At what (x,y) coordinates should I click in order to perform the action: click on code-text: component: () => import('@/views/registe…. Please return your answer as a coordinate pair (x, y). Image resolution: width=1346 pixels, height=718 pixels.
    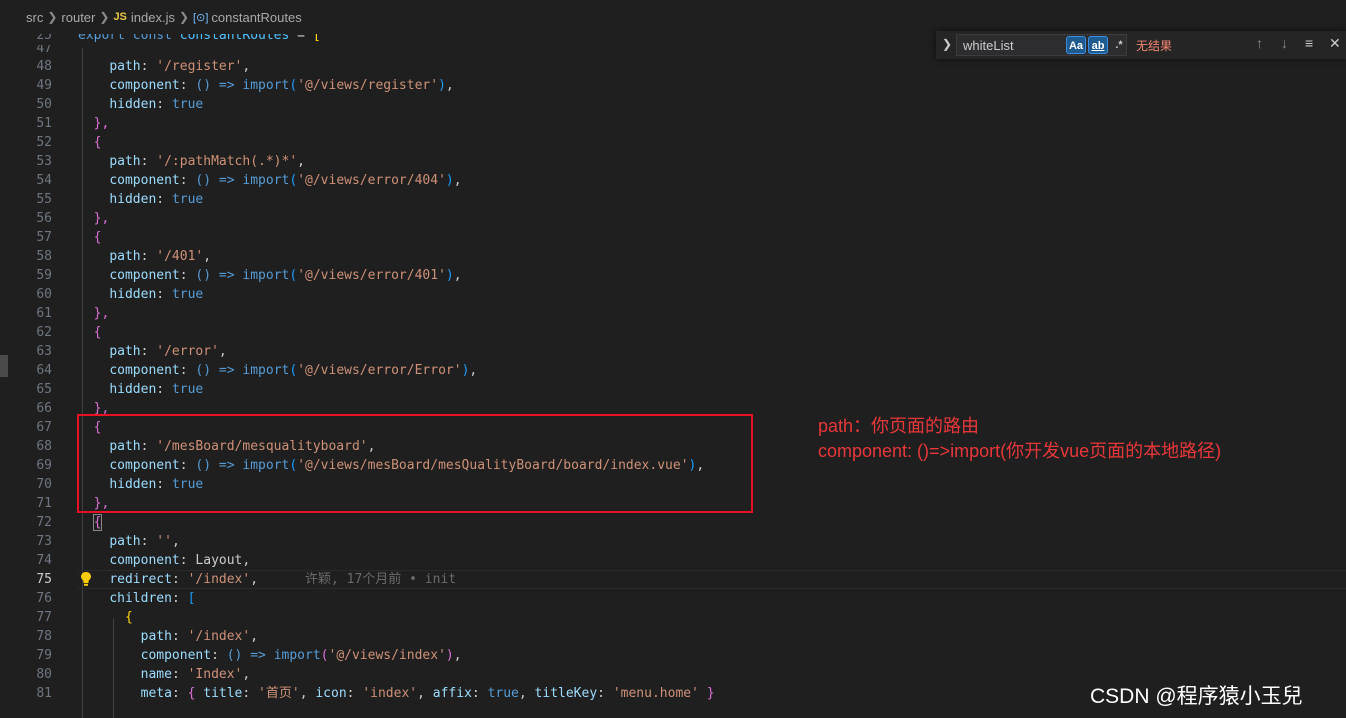
    Looking at the image, I should click on (281, 85).